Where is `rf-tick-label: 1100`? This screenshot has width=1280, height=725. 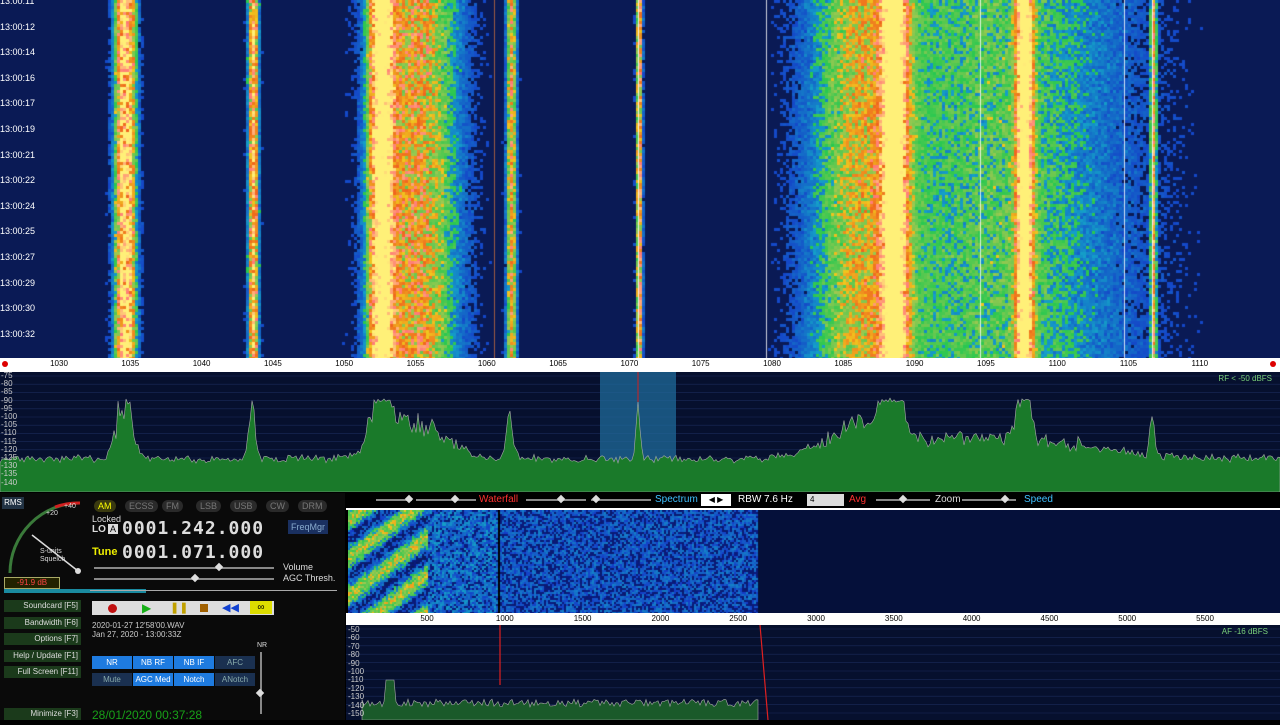
rf-tick-label: 1100 is located at coordinates (1057, 363).